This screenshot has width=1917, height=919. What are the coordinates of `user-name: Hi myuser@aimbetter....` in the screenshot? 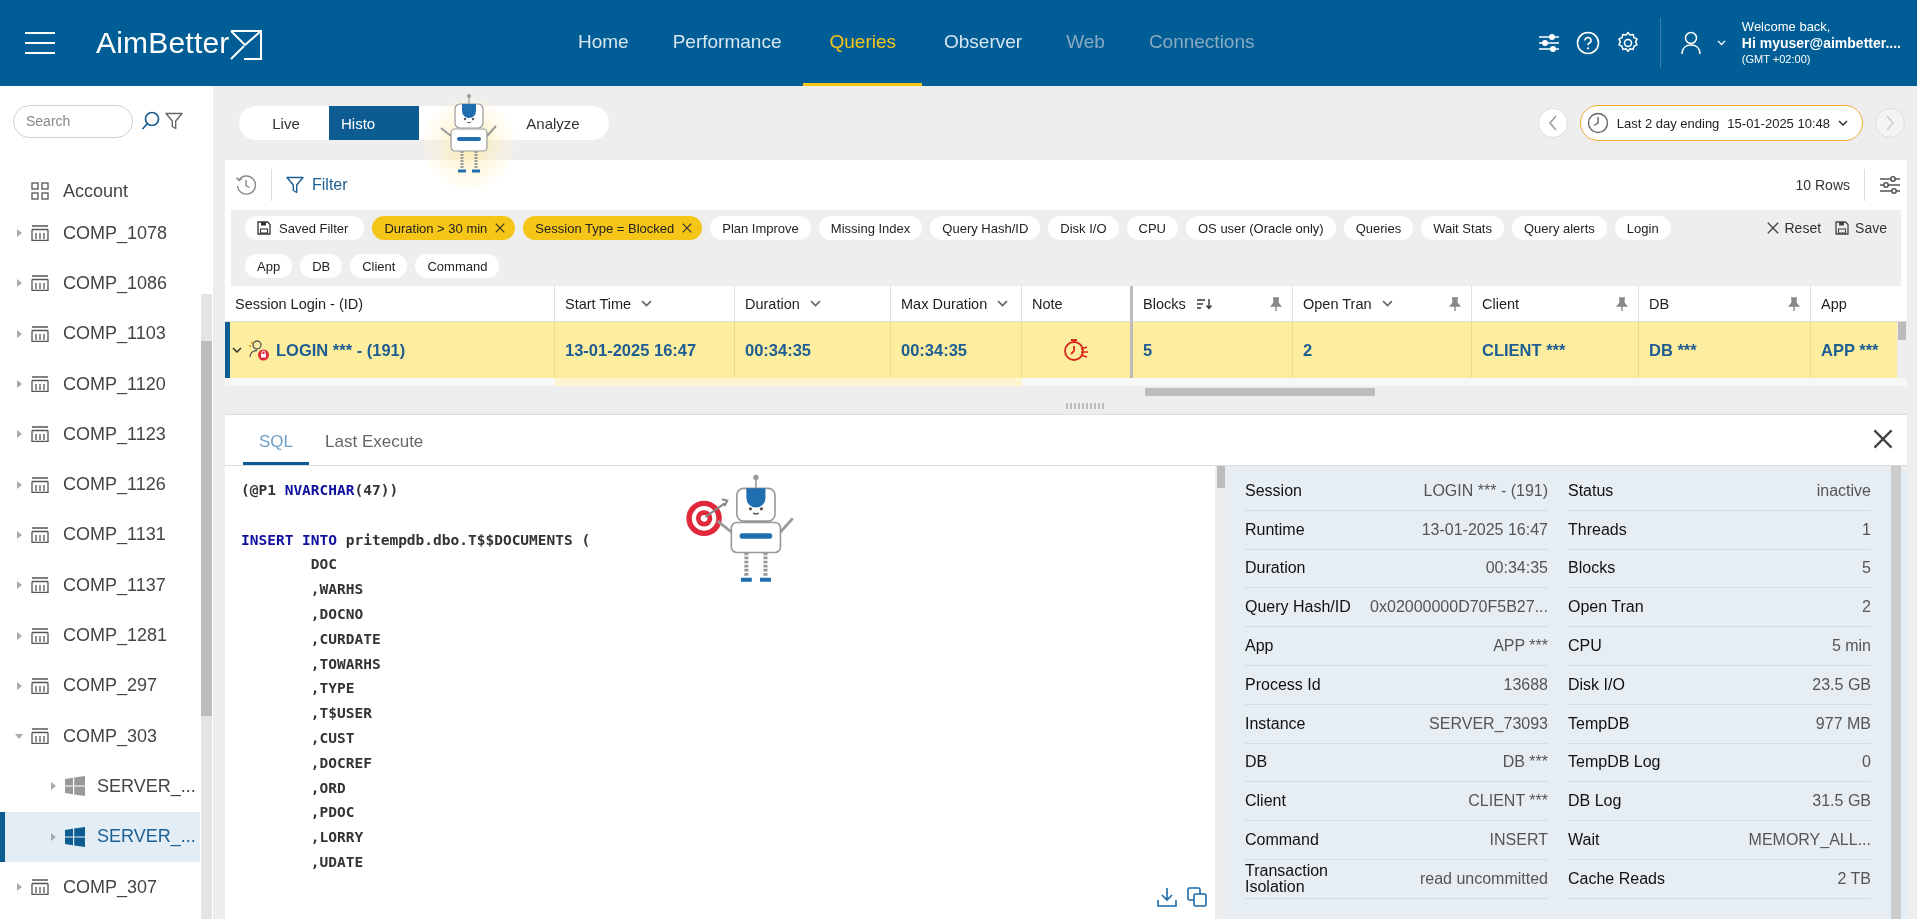 It's located at (1821, 43).